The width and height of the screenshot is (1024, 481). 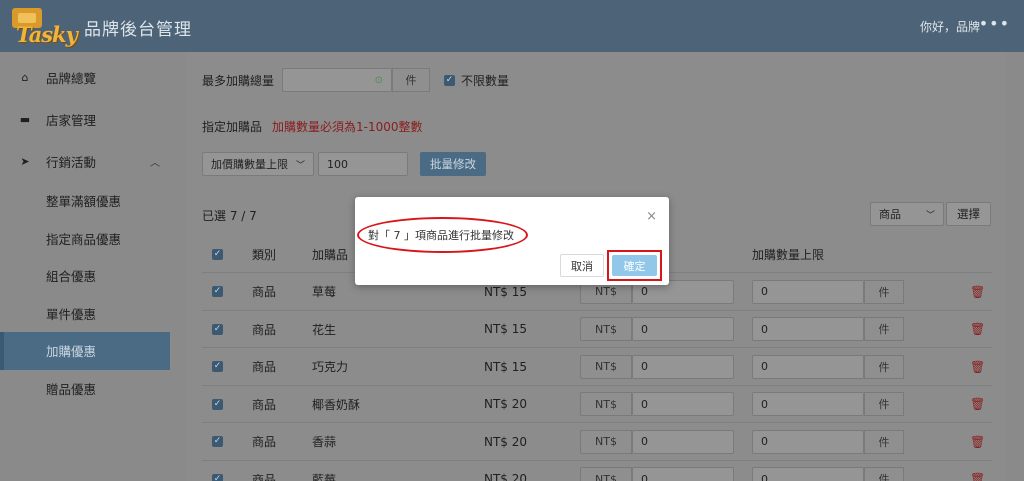 I want to click on table-row: ✓ 商品 巧克力 NT$ 15 NT$ 0 0 件 🗑, so click(x=597, y=365).